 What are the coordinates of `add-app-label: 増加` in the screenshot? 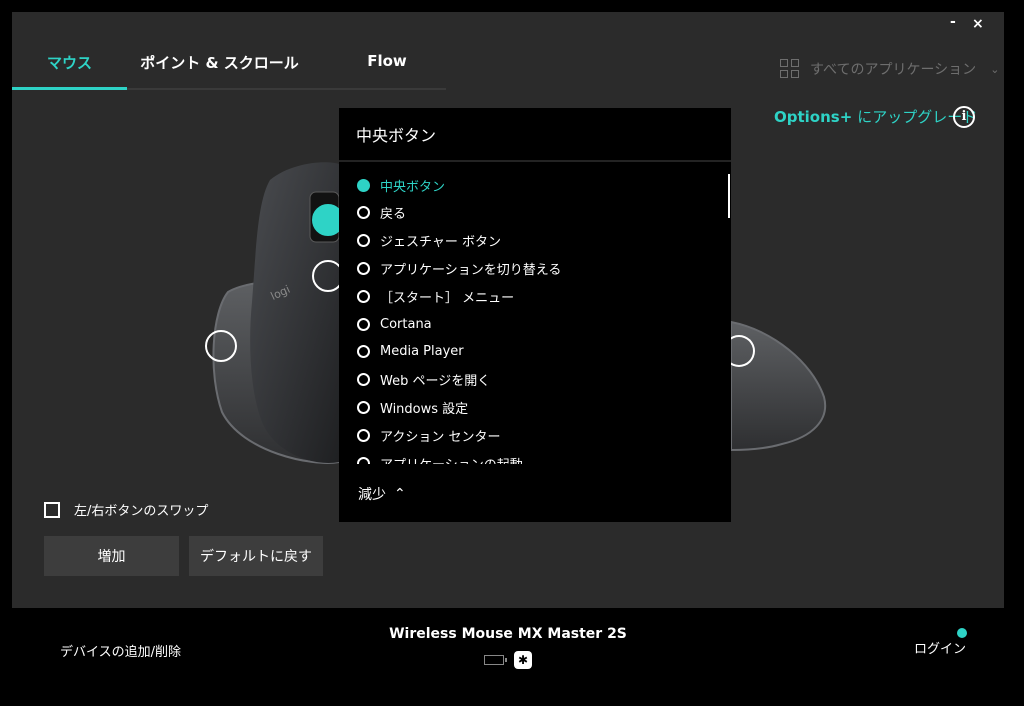 It's located at (111, 557).